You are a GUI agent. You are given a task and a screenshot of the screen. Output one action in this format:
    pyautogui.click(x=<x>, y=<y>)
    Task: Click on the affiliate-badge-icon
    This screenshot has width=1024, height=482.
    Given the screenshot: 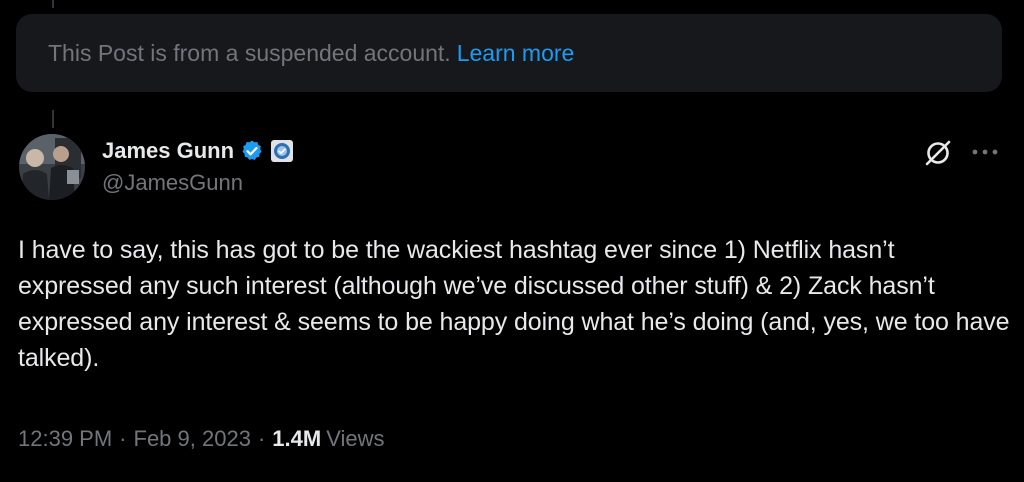 What is the action you would take?
    pyautogui.click(x=282, y=151)
    